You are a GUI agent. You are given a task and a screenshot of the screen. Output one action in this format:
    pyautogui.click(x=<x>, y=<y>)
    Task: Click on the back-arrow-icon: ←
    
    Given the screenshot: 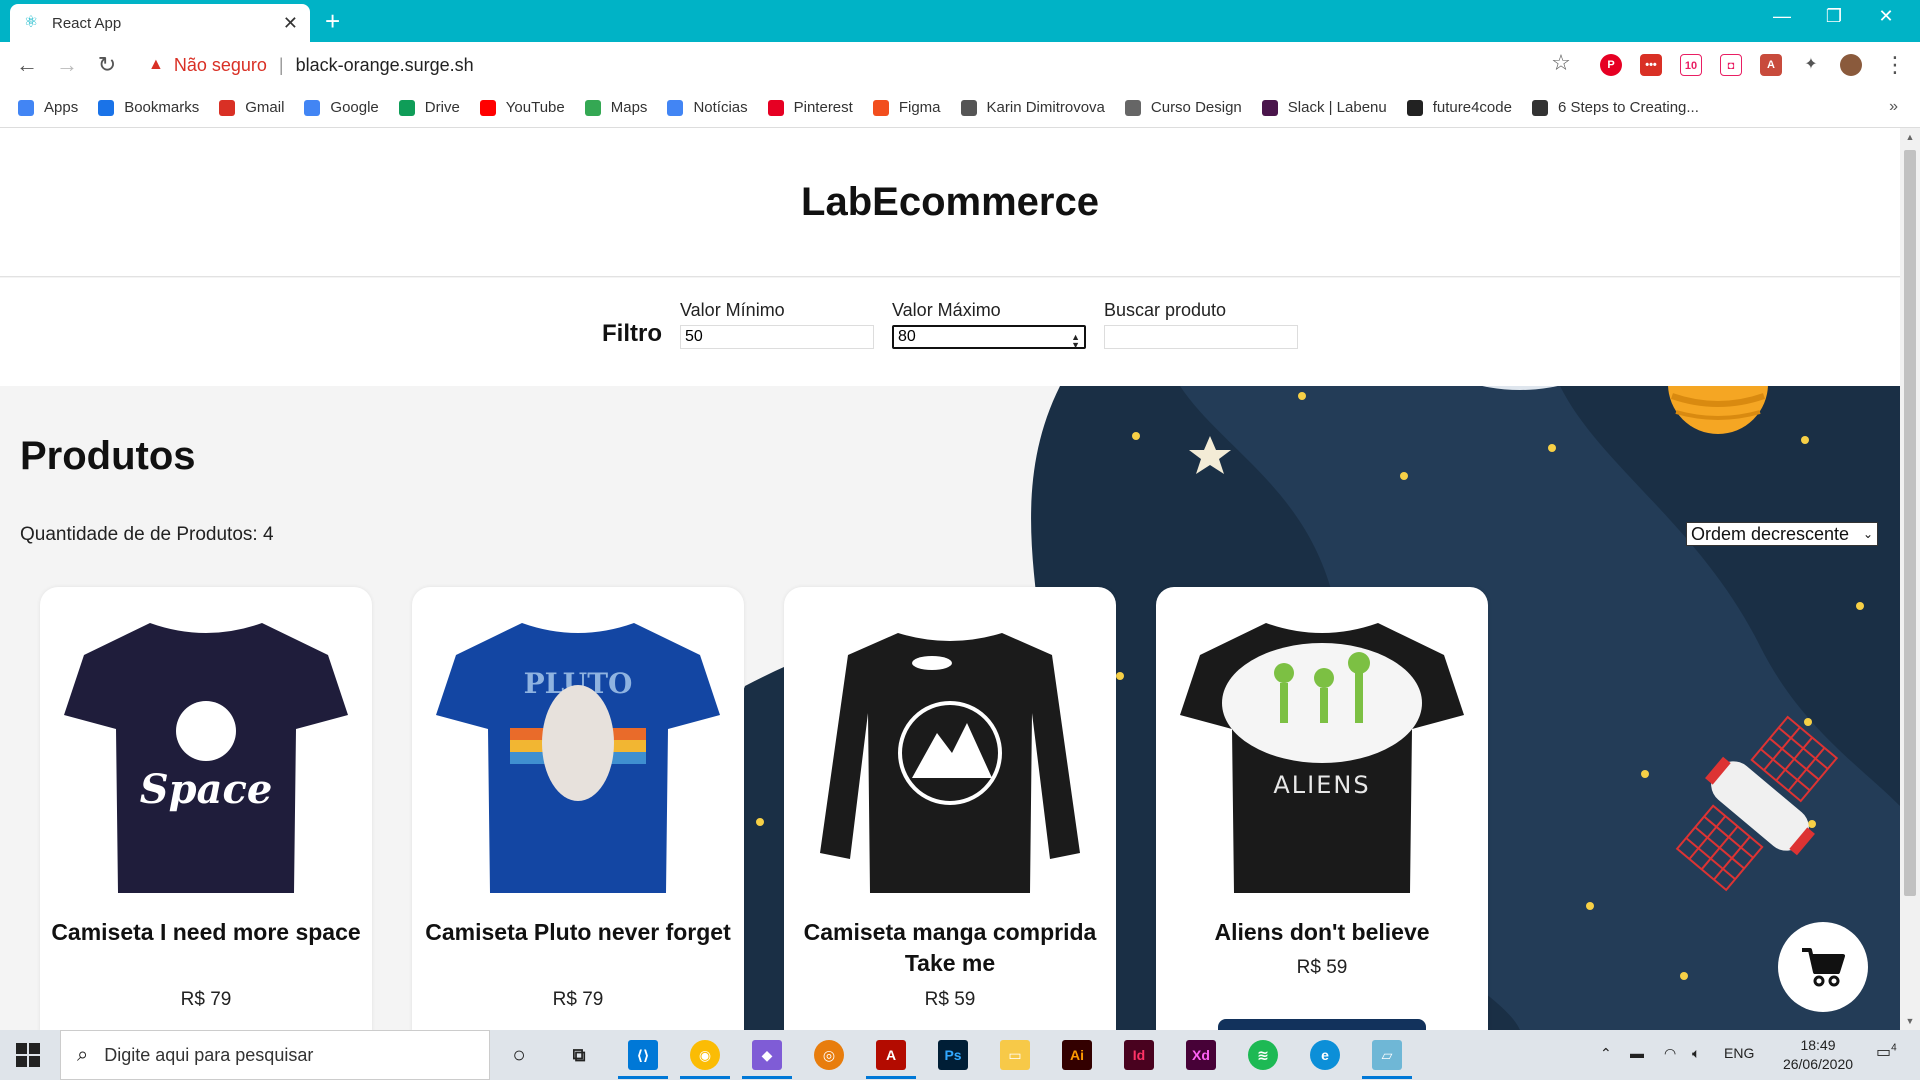 What is the action you would take?
    pyautogui.click(x=27, y=65)
    